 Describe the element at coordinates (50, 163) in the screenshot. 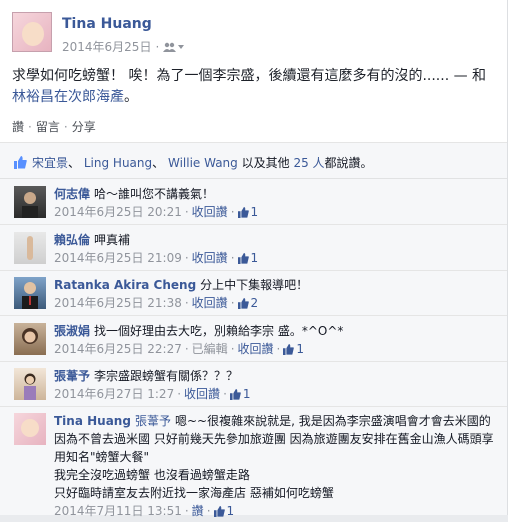

I see `liker-1: 宋宜景` at that location.